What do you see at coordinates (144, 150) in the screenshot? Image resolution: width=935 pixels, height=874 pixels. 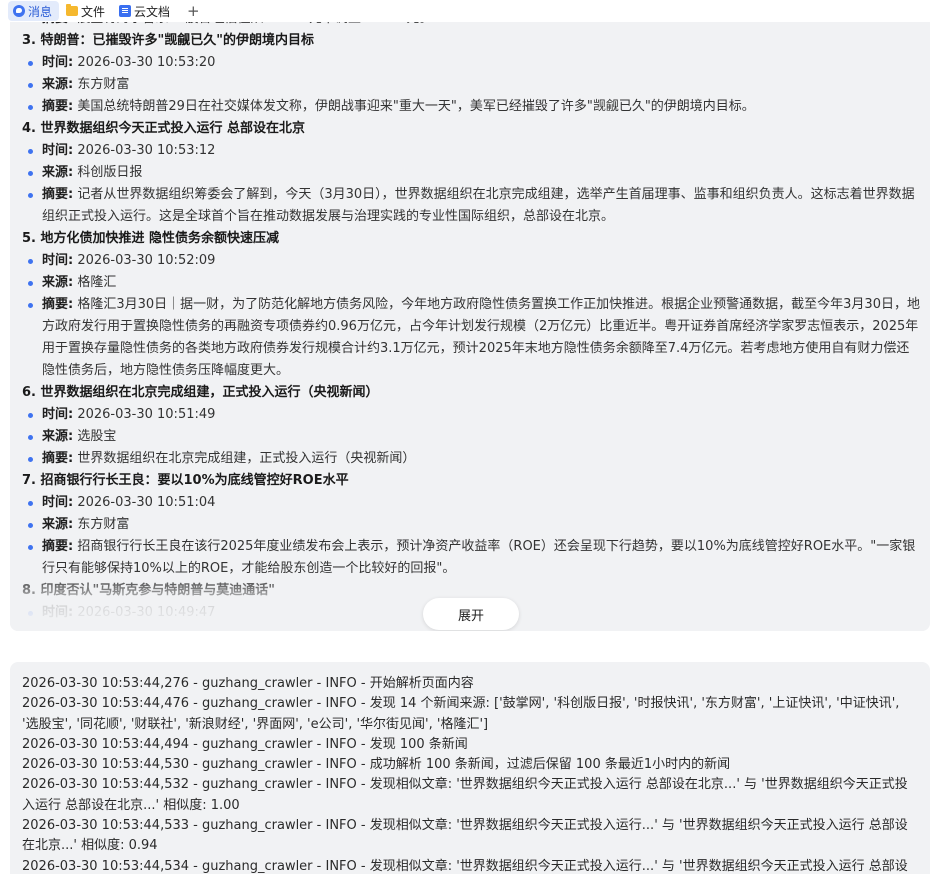 I see `field-value: 2026-03-30 10:53:12` at bounding box center [144, 150].